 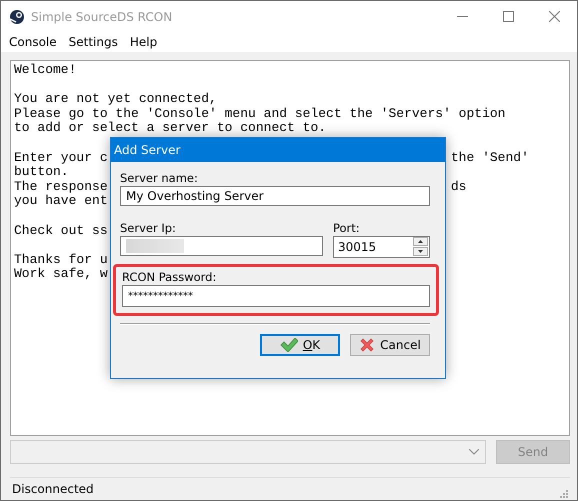 I want to click on field-label: Server name:, so click(x=159, y=178).